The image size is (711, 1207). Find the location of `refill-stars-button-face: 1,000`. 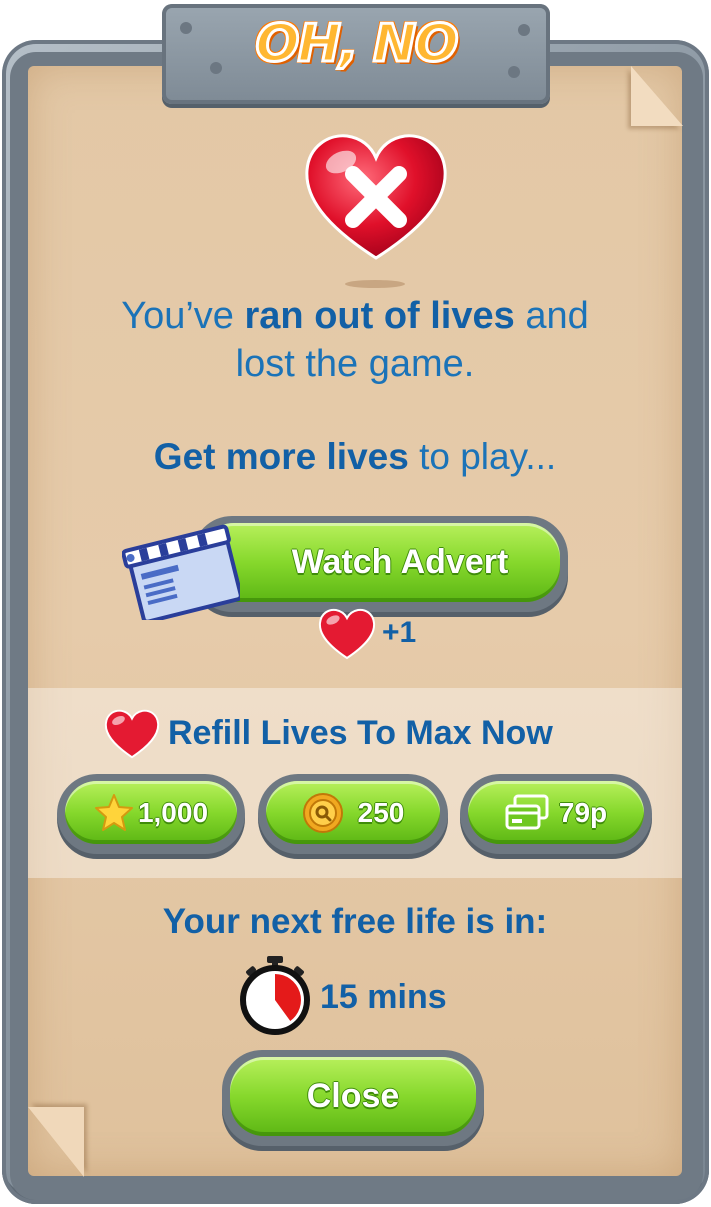

refill-stars-button-face: 1,000 is located at coordinates (151, 812).